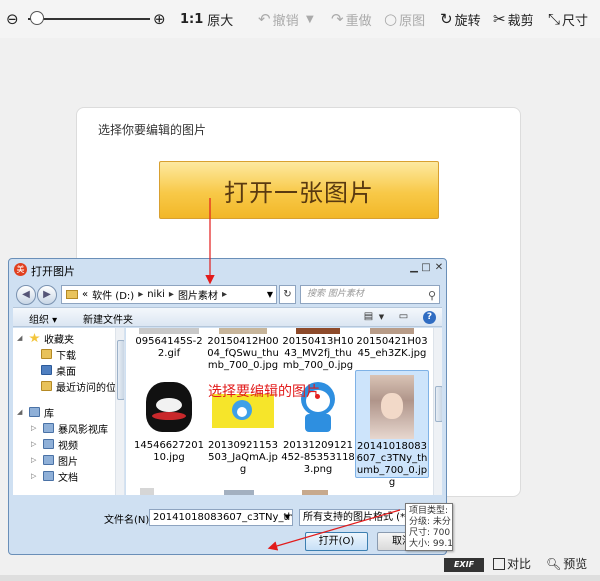 The image size is (600, 581). What do you see at coordinates (169, 294) in the screenshot?
I see `address-bar: « 软件 (D:) ▸ niki ▸ 图片素材 ▸ ▼` at bounding box center [169, 294].